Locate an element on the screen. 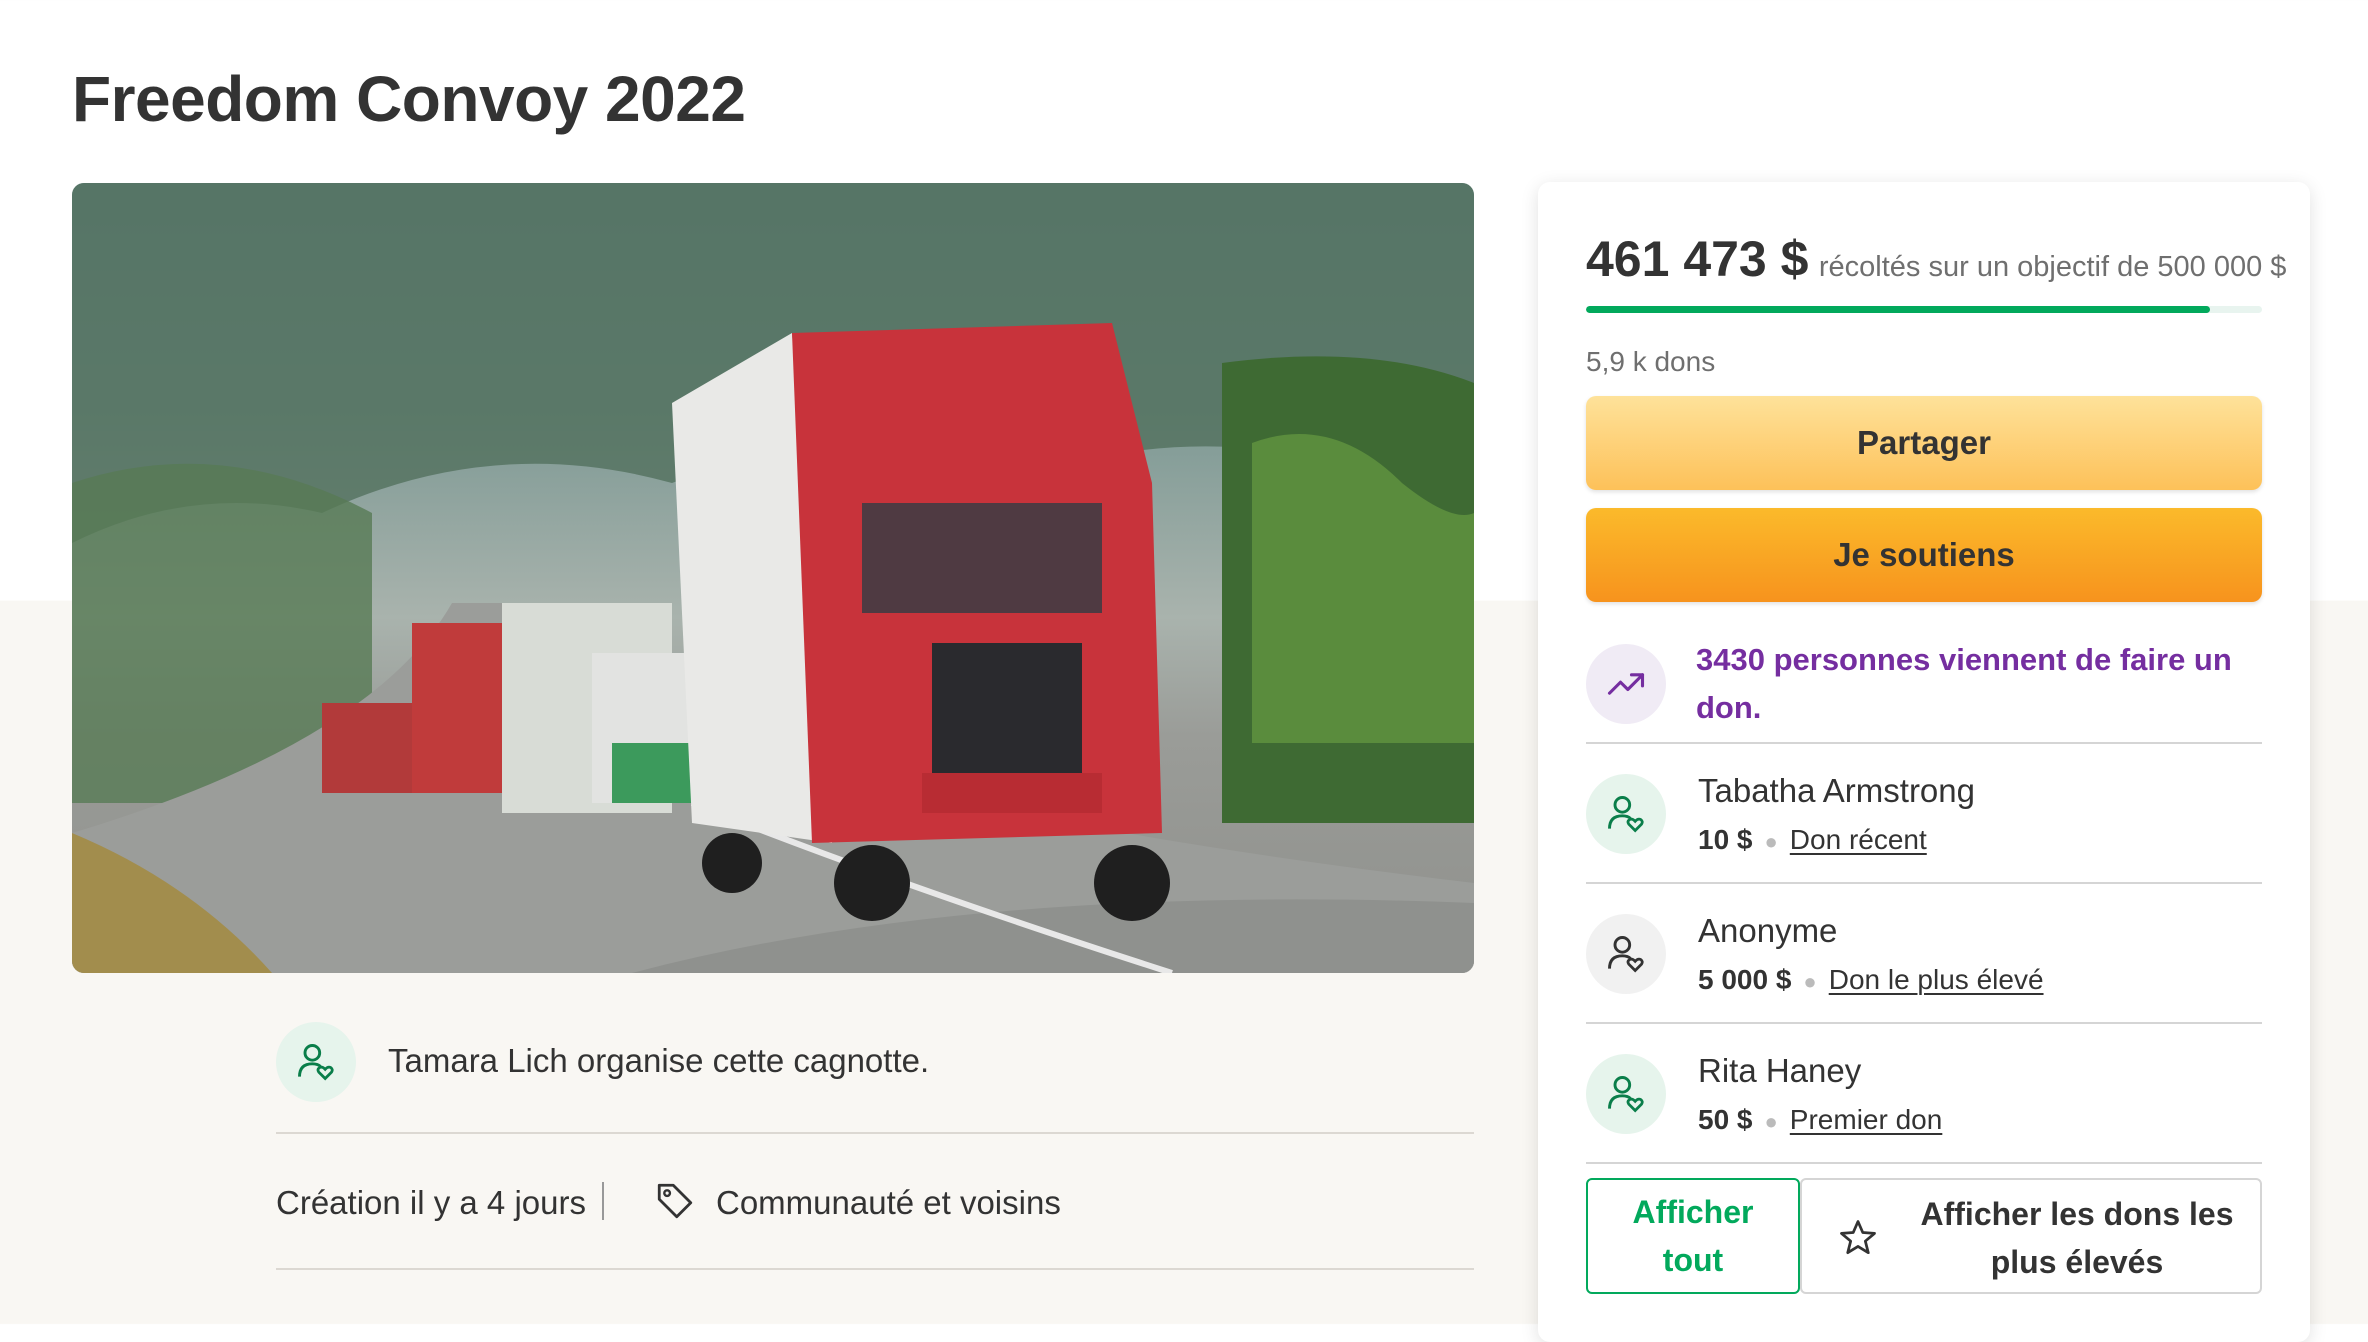 The height and width of the screenshot is (1342, 2368). raised-amount: 461 473 $ is located at coordinates (1697, 259).